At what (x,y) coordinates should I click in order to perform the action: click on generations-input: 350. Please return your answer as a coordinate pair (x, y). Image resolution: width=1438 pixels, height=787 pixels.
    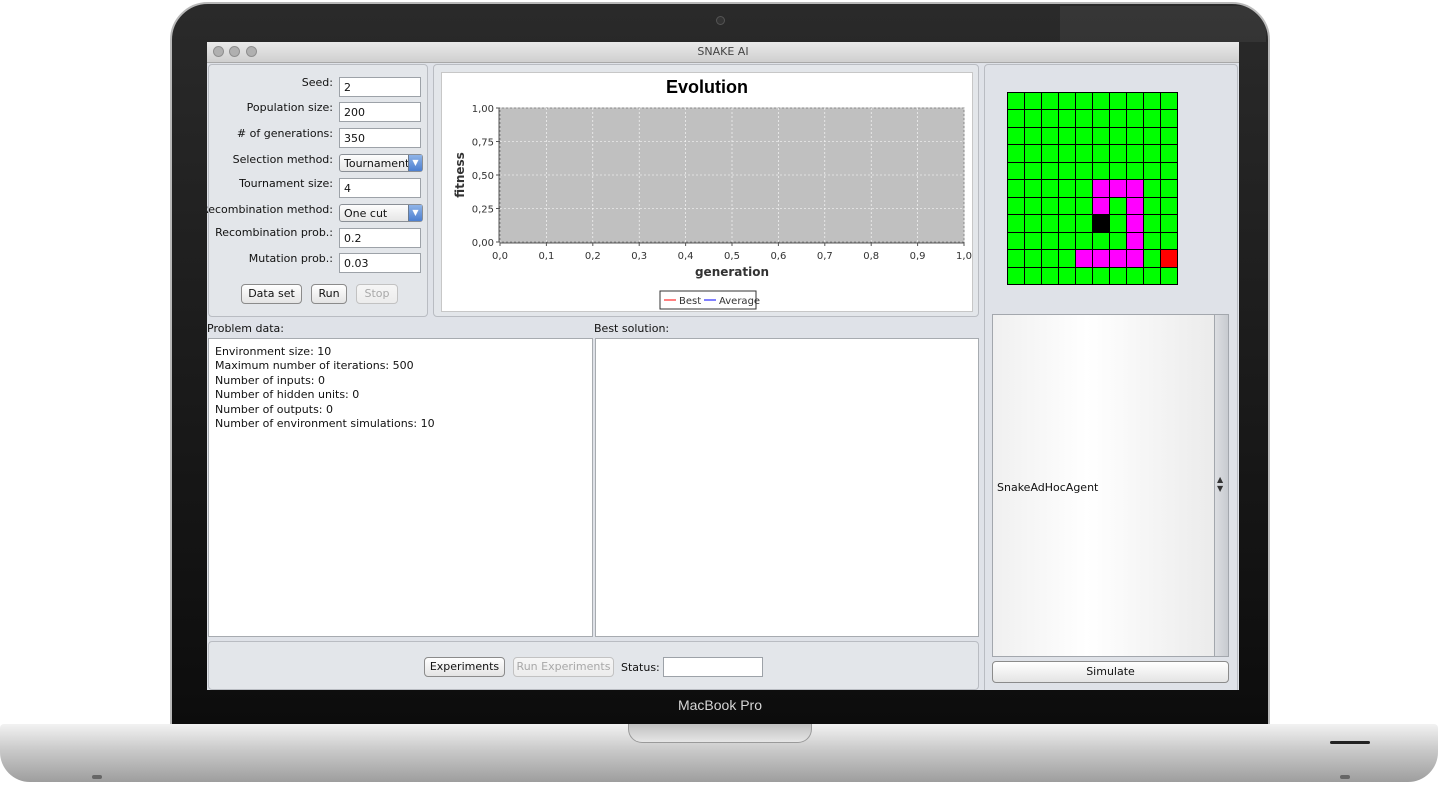
    Looking at the image, I should click on (380, 138).